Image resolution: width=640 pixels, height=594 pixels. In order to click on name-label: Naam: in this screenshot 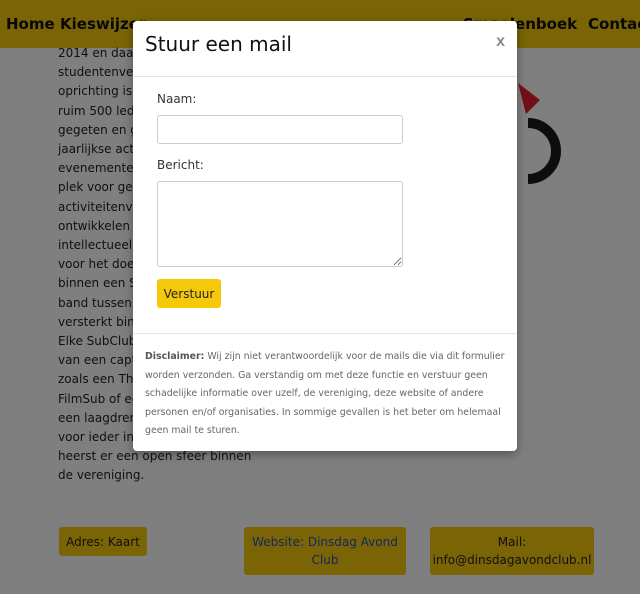, I will do `click(177, 99)`.